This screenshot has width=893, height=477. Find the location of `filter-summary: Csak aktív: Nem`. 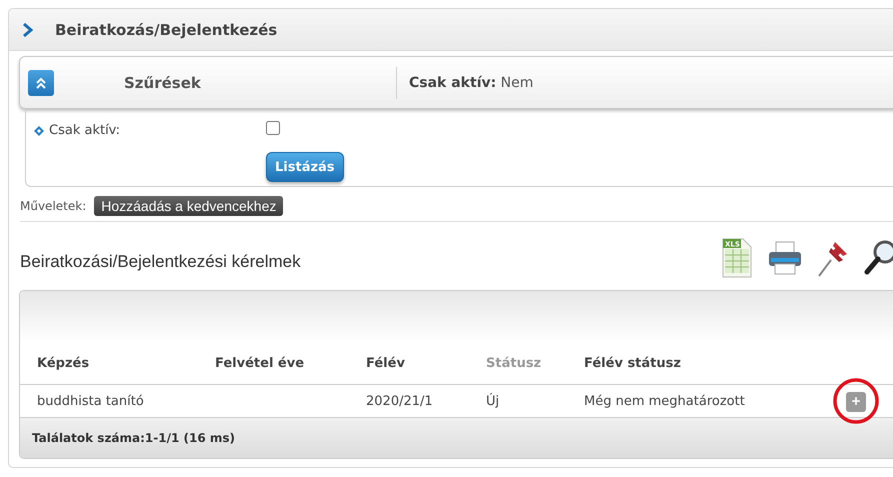

filter-summary: Csak aktív: Nem is located at coordinates (471, 82).